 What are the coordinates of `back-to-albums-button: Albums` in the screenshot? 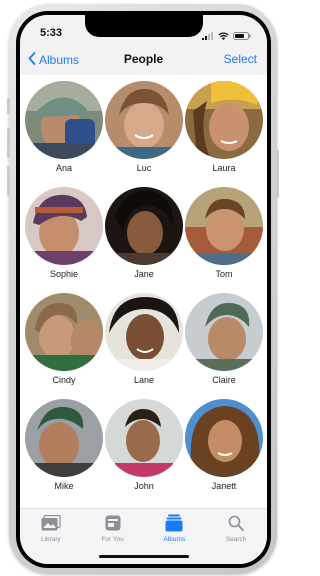 It's located at (53, 60).